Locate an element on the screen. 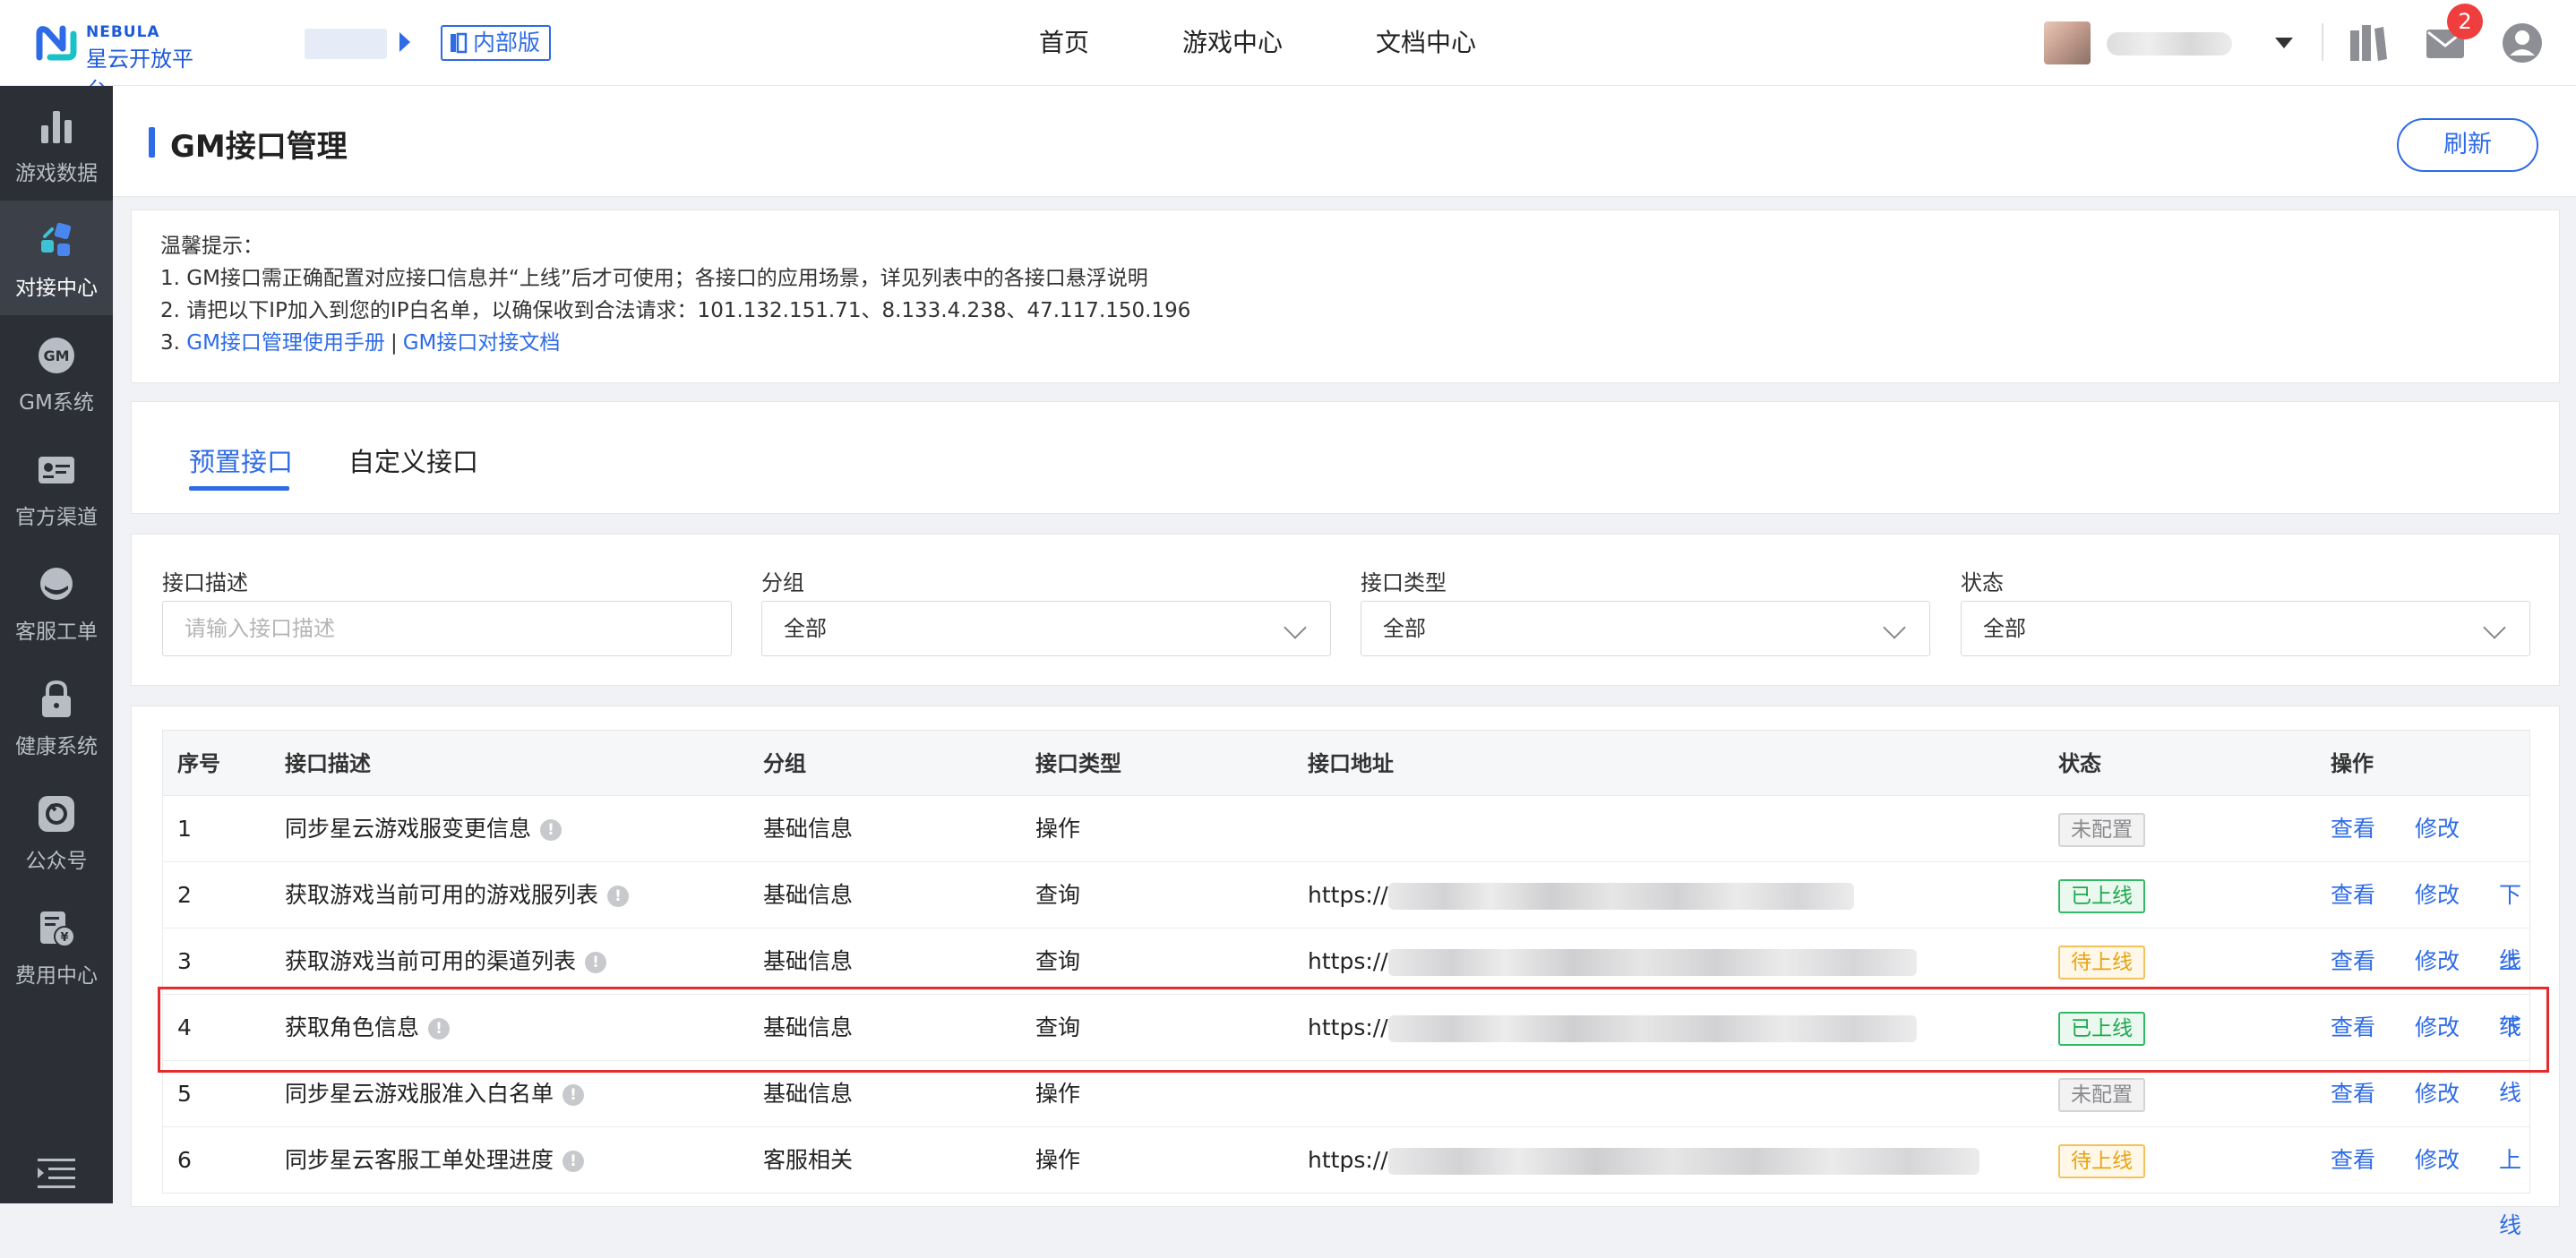  id-card-icon is located at coordinates (56, 470).